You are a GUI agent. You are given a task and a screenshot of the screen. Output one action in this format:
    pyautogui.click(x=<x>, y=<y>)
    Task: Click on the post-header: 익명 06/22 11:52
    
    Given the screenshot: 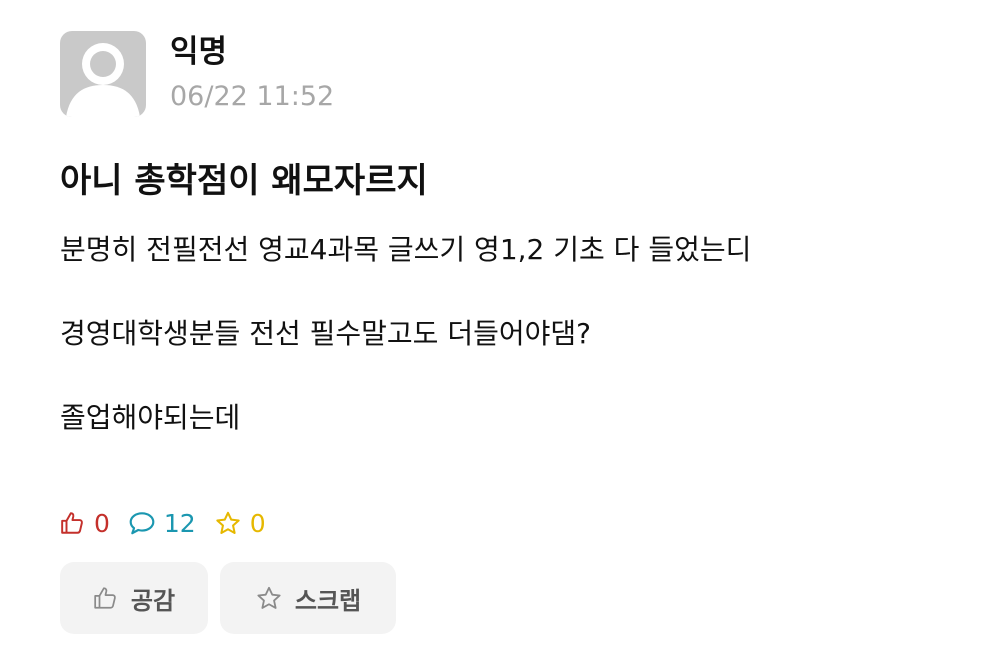 What is the action you would take?
    pyautogui.click(x=510, y=74)
    